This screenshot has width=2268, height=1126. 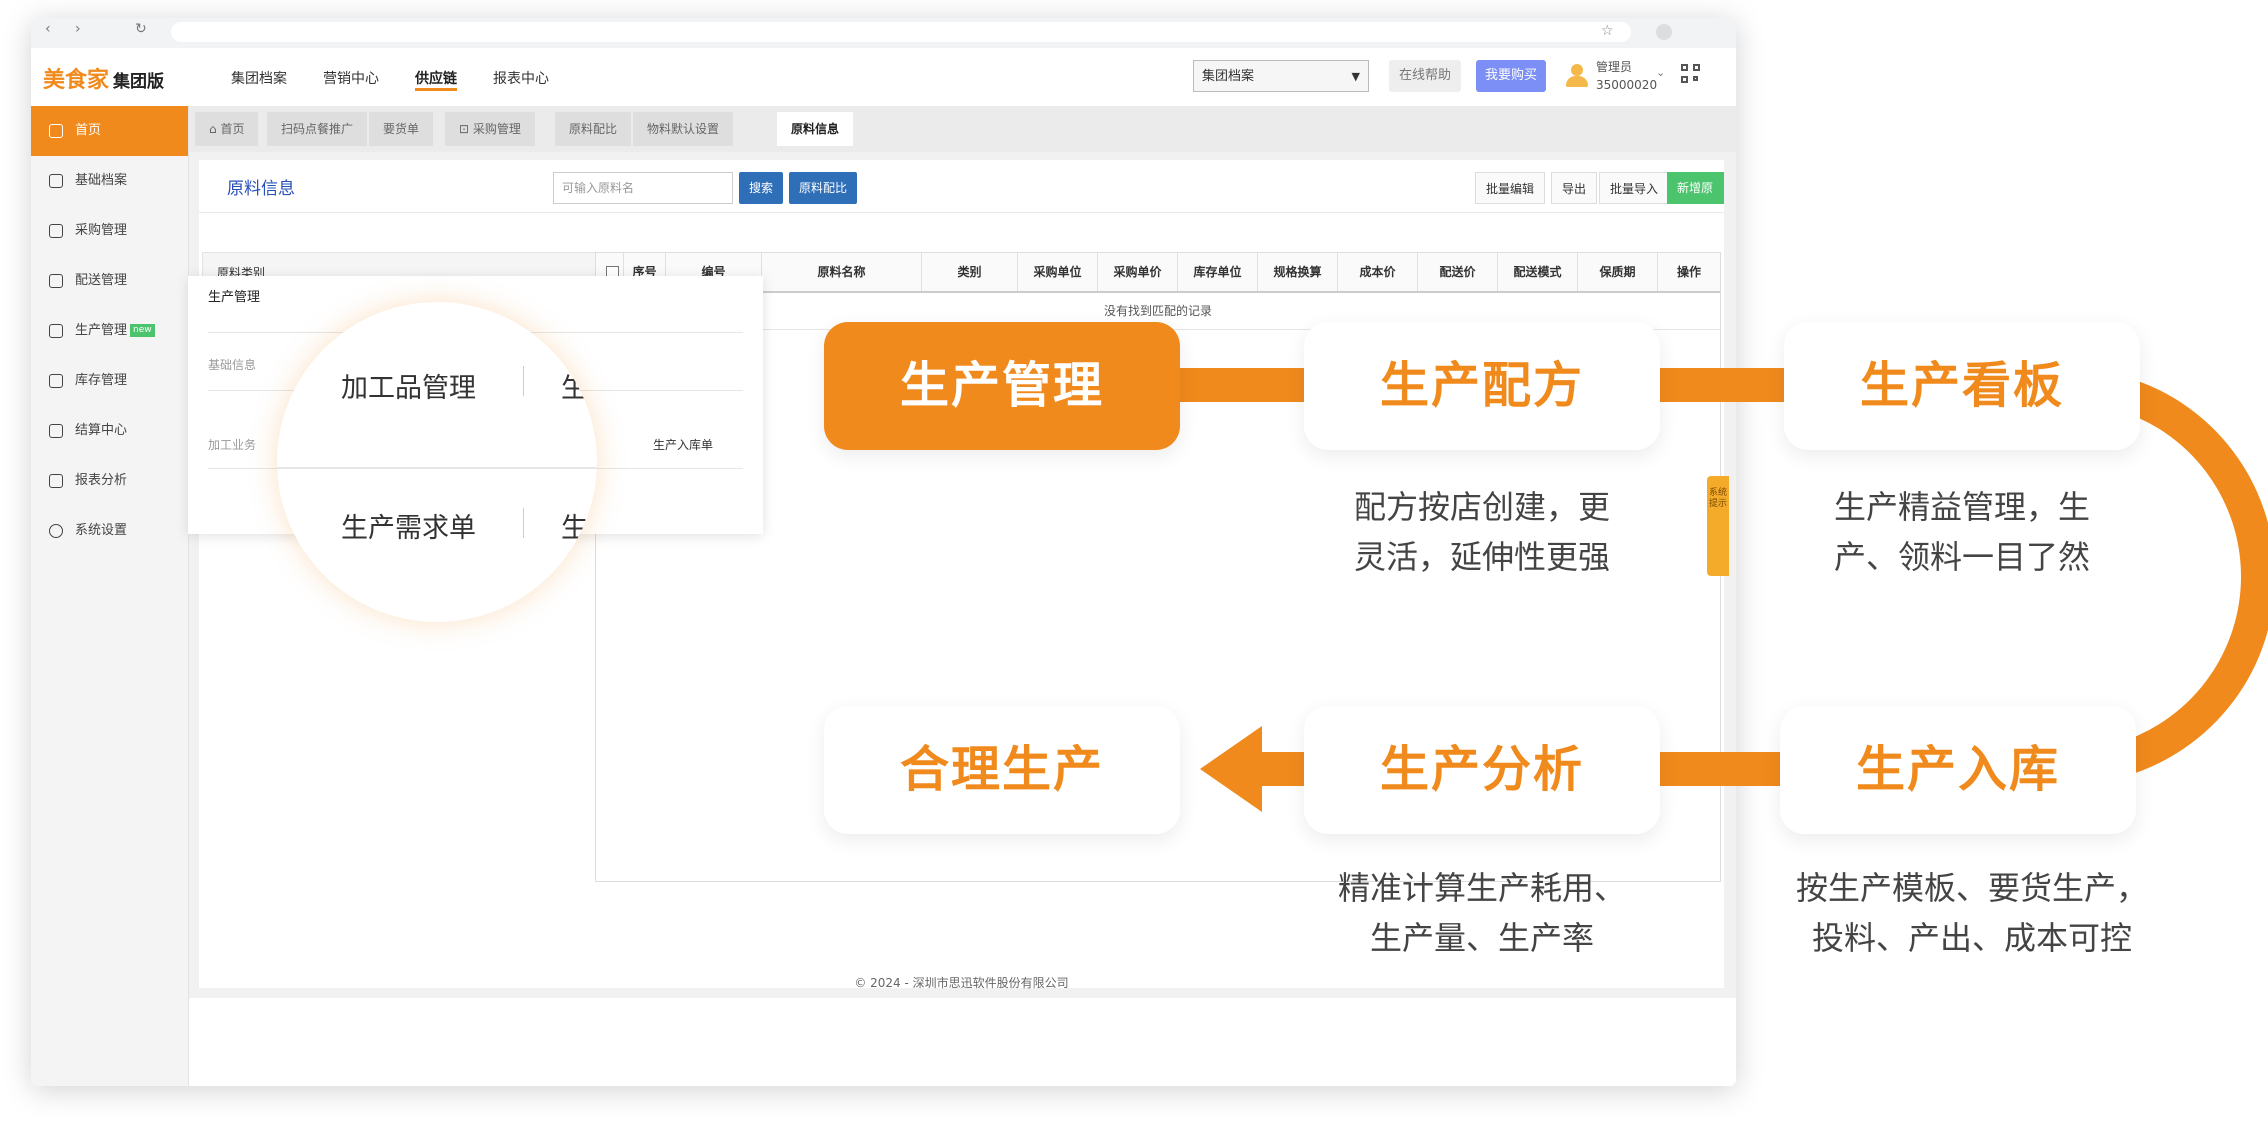 What do you see at coordinates (1958, 770) in the screenshot?
I see `flow-step-stock-in: 生产入库` at bounding box center [1958, 770].